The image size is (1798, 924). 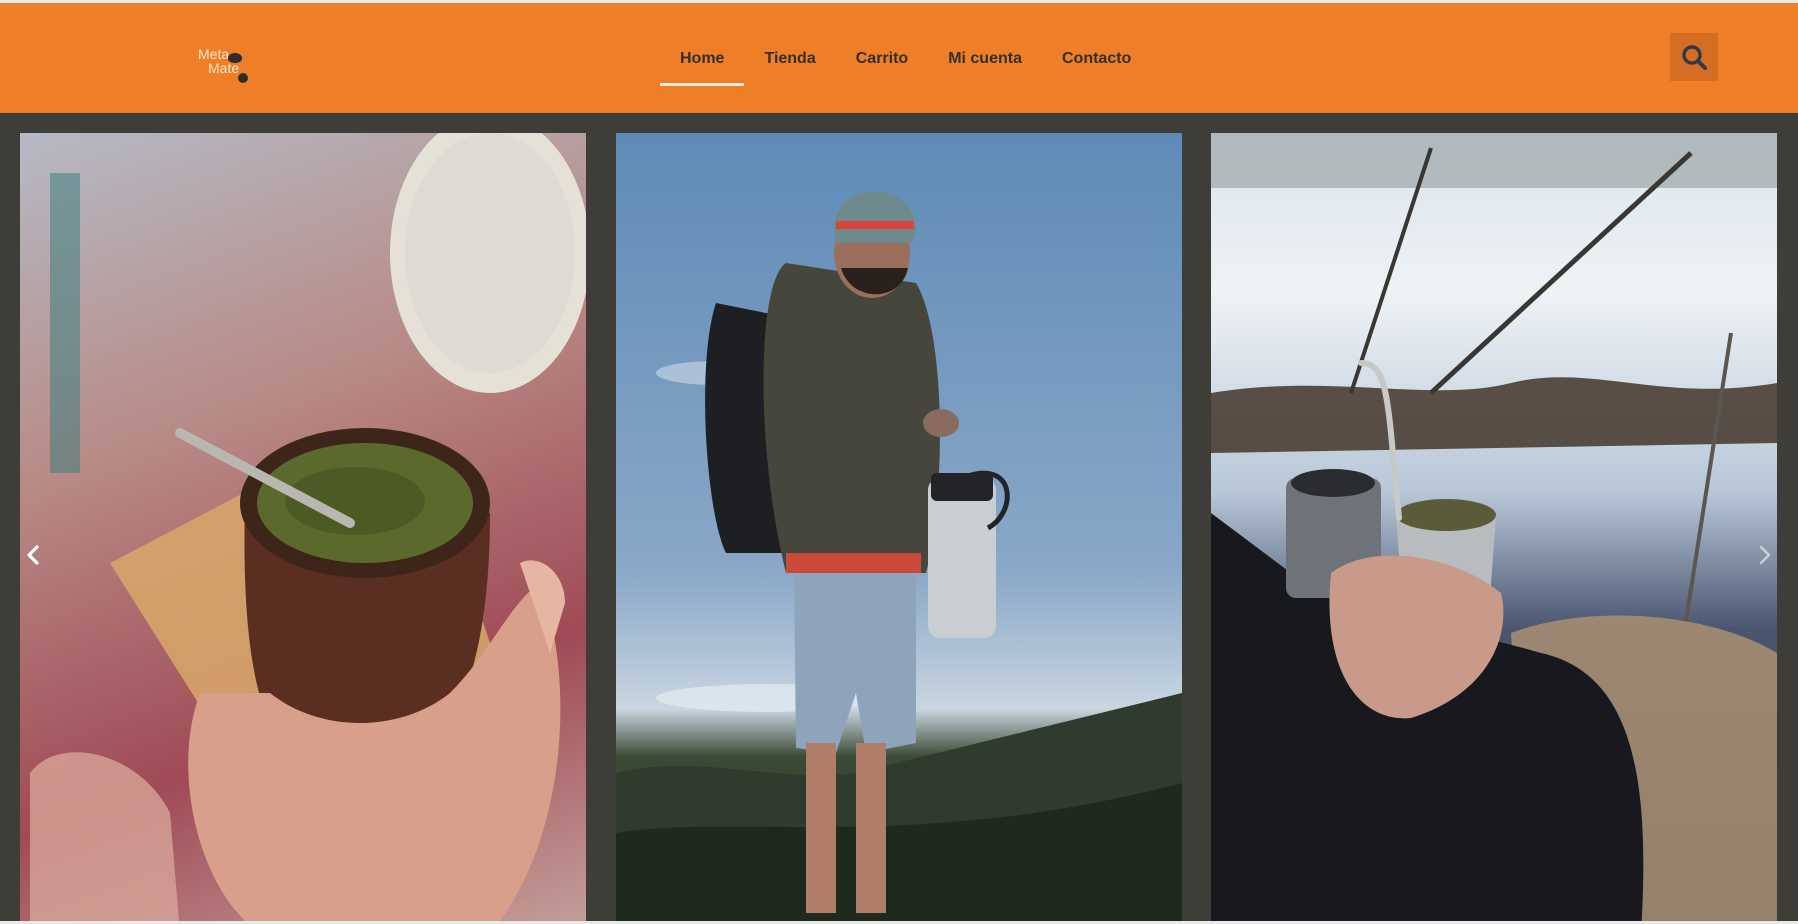 I want to click on chevron-left-icon, so click(x=33, y=555).